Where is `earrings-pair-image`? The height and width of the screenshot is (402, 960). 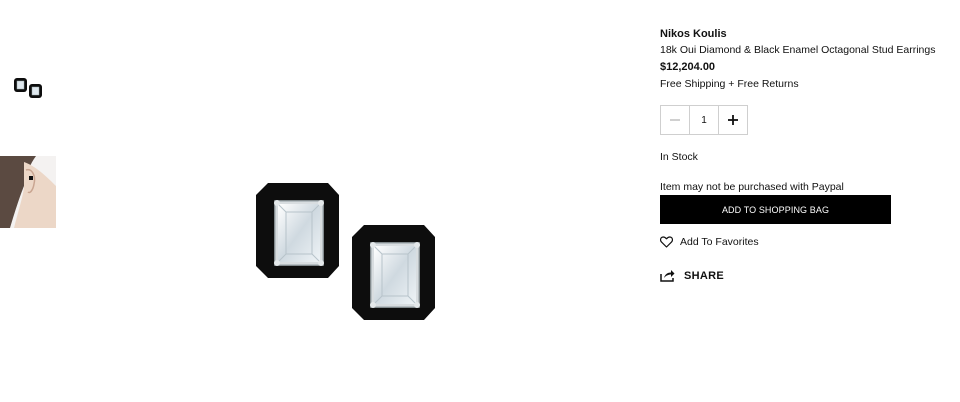 earrings-pair-image is located at coordinates (28, 88).